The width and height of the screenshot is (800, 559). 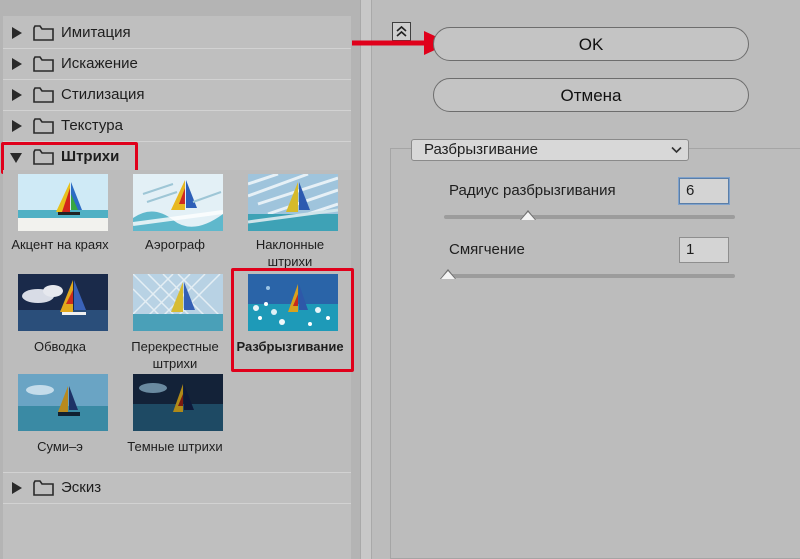 I want to click on folder-label: Имитация, so click(x=96, y=32).